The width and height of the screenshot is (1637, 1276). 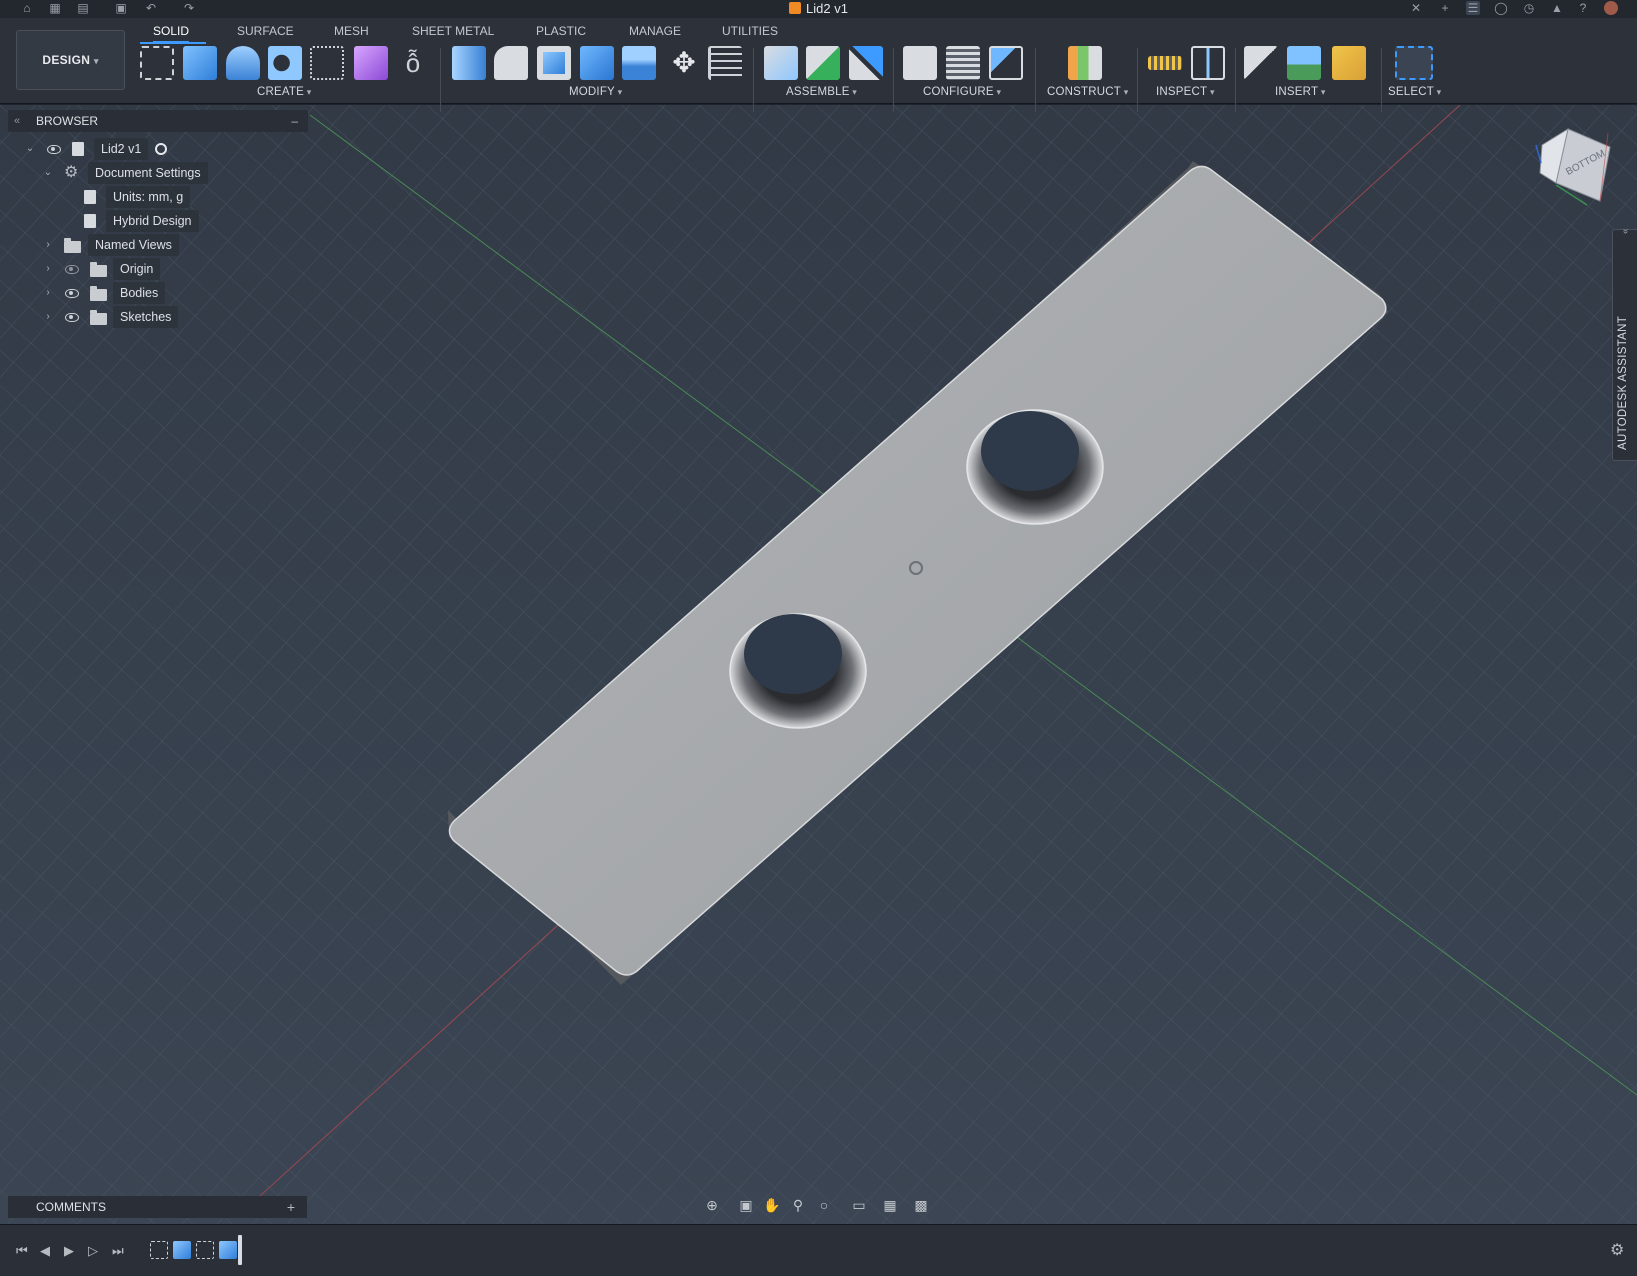 I want to click on configure-design-icon, so click(x=920, y=63).